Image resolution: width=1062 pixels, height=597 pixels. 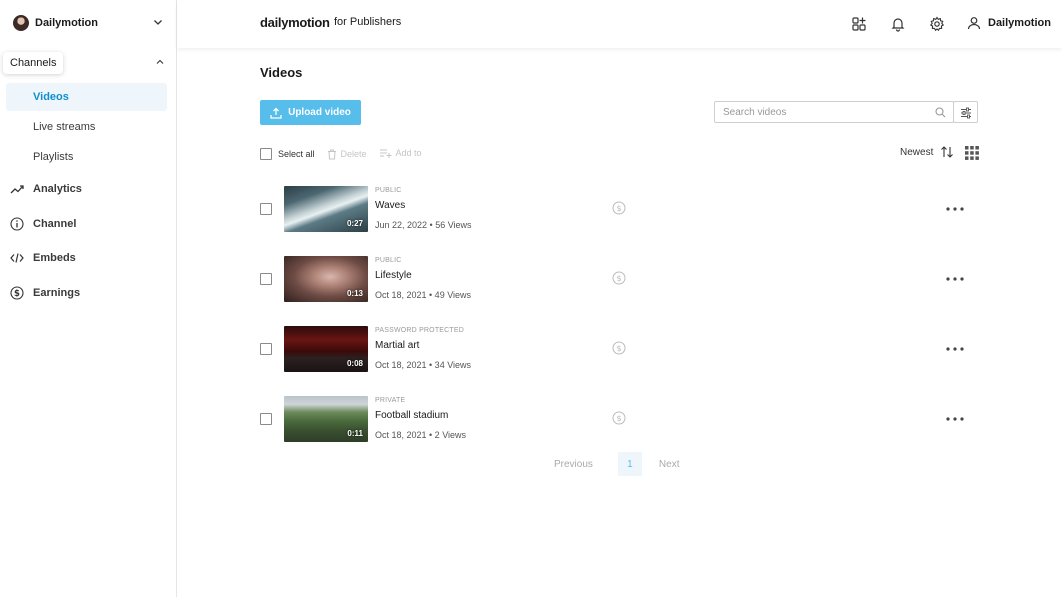 I want to click on sort-label: Newest, so click(x=917, y=152).